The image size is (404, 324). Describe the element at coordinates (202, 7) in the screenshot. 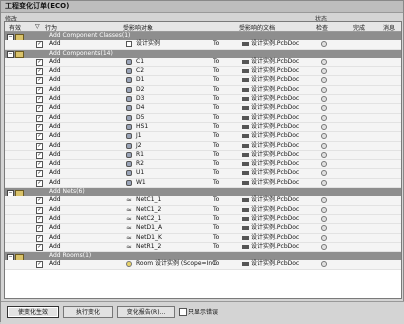

I see `window-title: 工程变化订单(ECO)` at that location.